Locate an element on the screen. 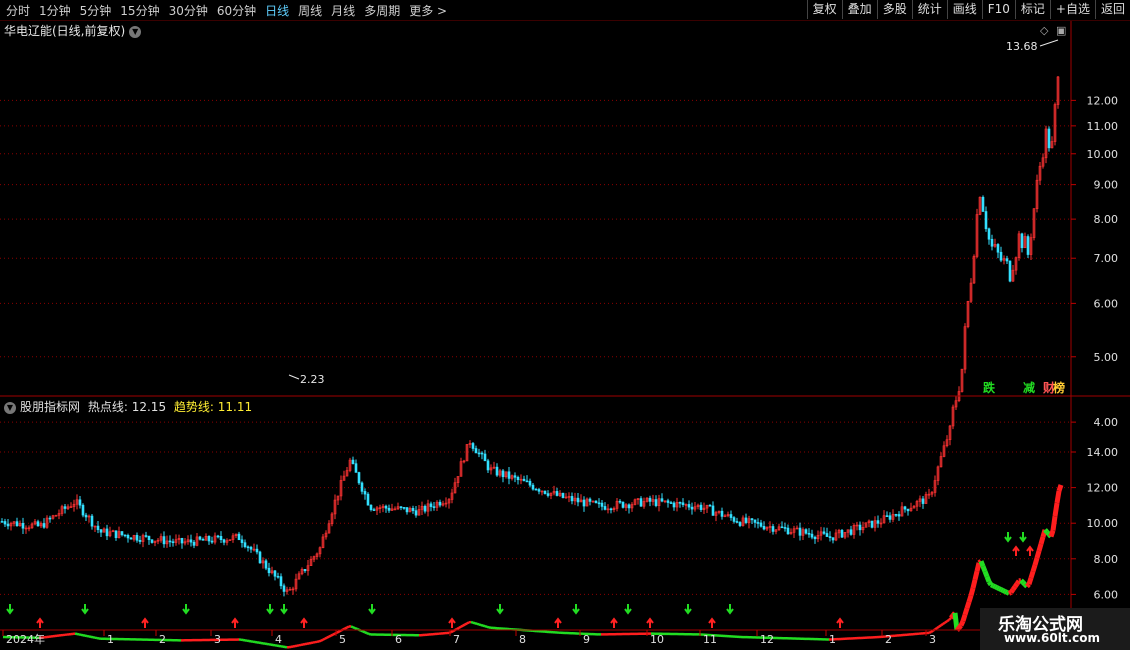 The height and width of the screenshot is (650, 1130). event-marker: 榜 is located at coordinates (1059, 387).